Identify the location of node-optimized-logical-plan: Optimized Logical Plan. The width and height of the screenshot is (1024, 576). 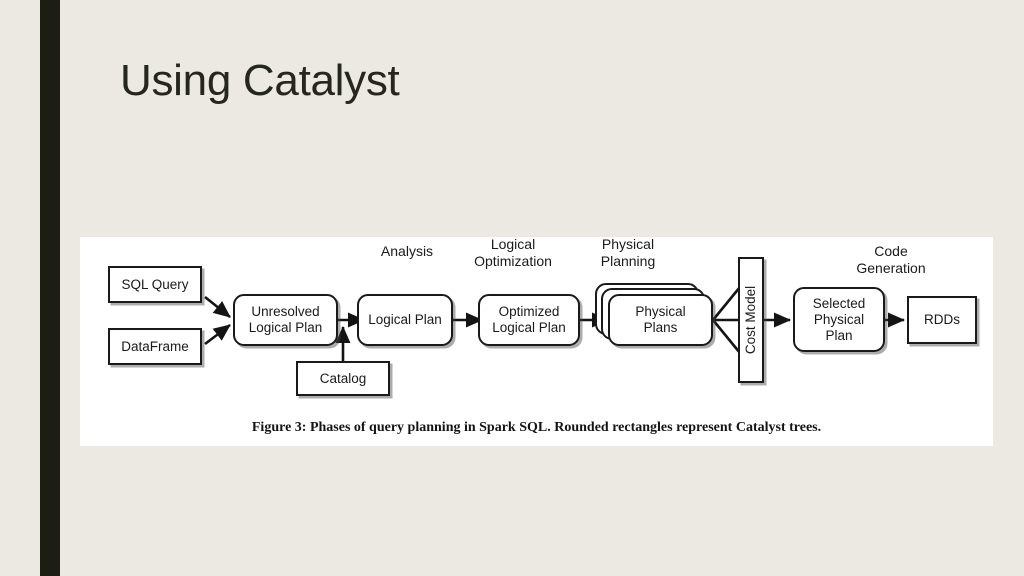
(529, 320).